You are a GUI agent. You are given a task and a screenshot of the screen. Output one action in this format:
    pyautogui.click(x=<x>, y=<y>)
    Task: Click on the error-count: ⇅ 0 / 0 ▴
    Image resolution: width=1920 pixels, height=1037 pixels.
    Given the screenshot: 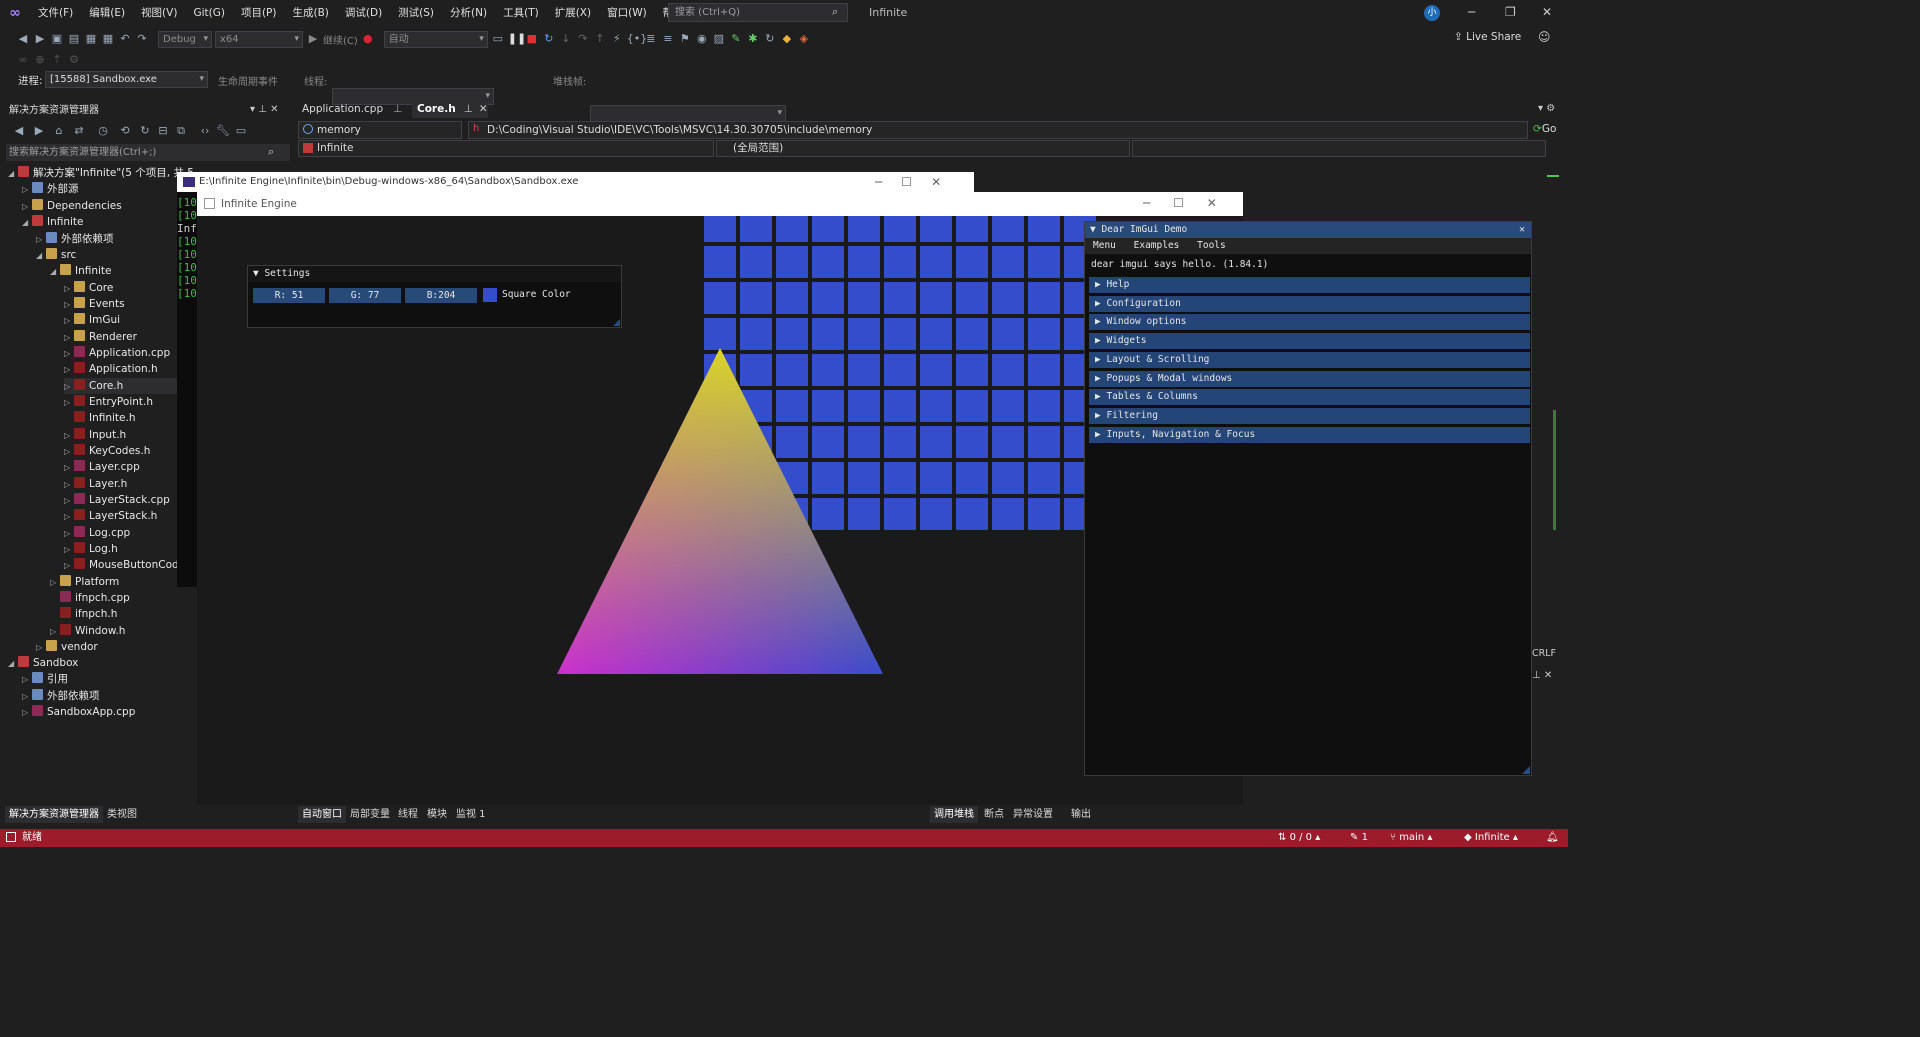 What is the action you would take?
    pyautogui.click(x=1299, y=838)
    